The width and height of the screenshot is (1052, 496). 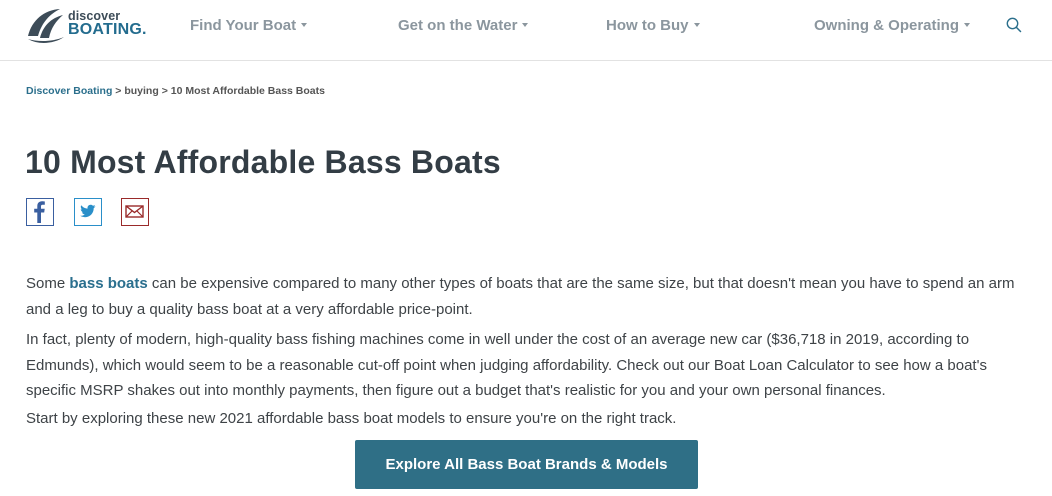 I want to click on share-twitter-button, so click(x=88, y=212).